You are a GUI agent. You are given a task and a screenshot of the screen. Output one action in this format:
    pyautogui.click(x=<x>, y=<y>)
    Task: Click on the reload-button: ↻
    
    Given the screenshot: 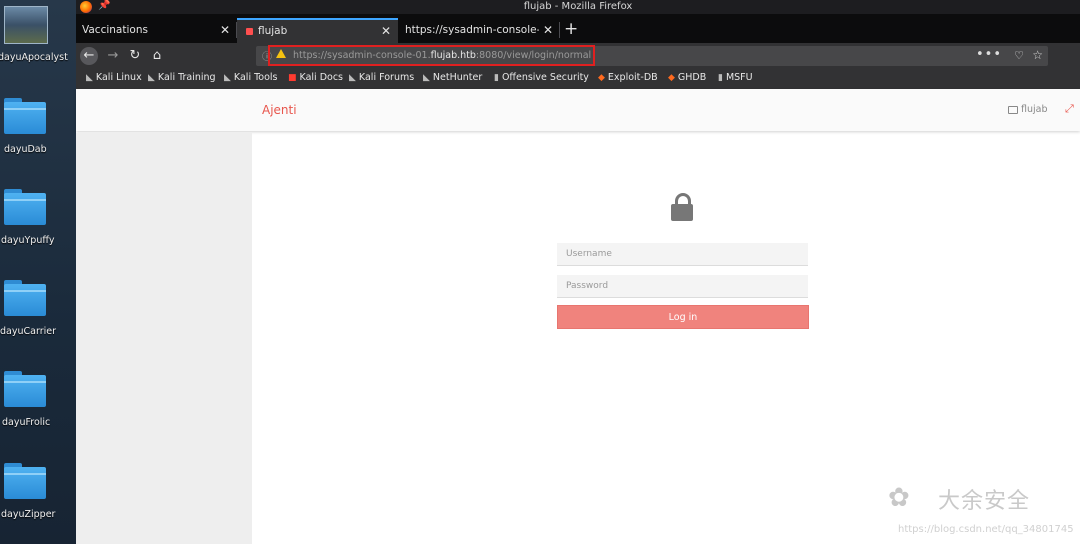 What is the action you would take?
    pyautogui.click(x=135, y=56)
    